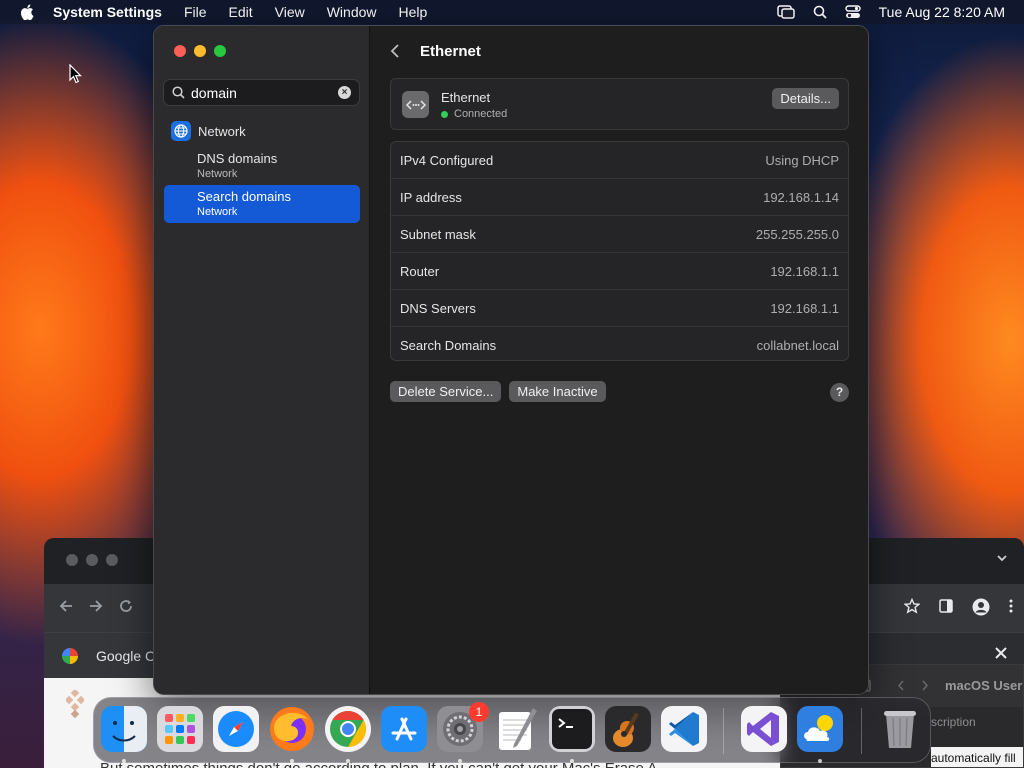 Image resolution: width=1024 pixels, height=768 pixels. I want to click on doc-body-text: automatically fill, so click(977, 757).